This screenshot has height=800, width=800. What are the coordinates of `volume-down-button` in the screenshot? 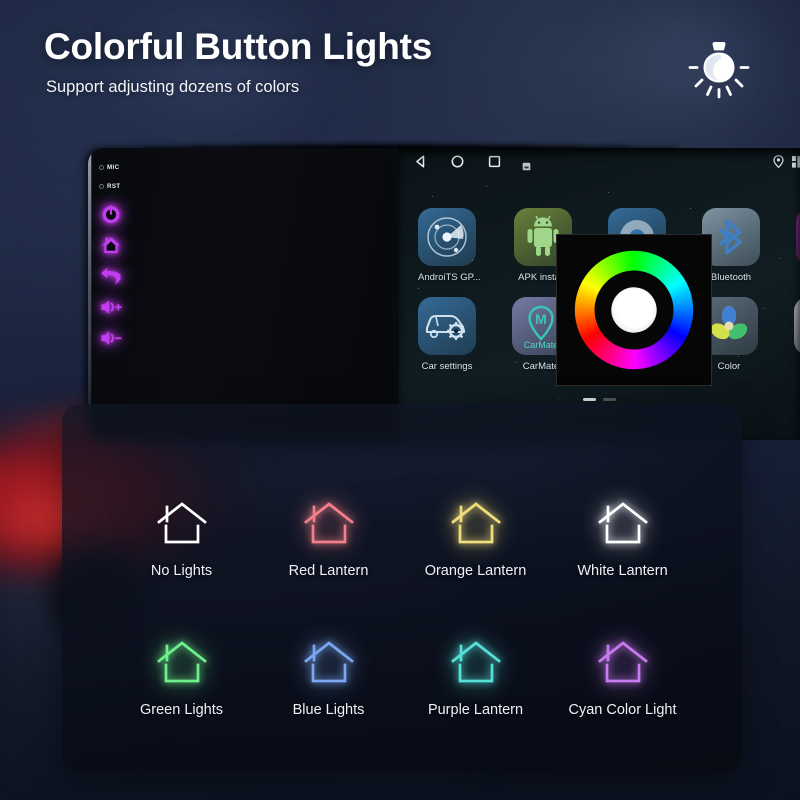 It's located at (111, 338).